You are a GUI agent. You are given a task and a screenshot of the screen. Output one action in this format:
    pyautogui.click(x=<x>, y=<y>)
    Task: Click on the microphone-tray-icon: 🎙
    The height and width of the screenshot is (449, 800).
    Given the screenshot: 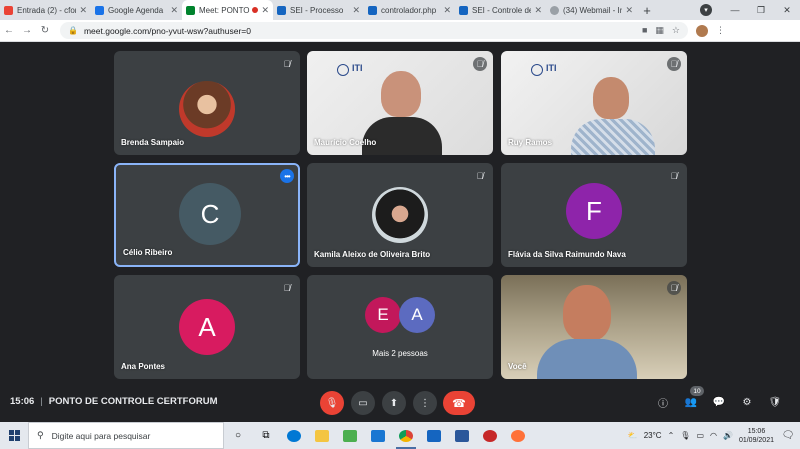 What is the action you would take?
    pyautogui.click(x=685, y=435)
    